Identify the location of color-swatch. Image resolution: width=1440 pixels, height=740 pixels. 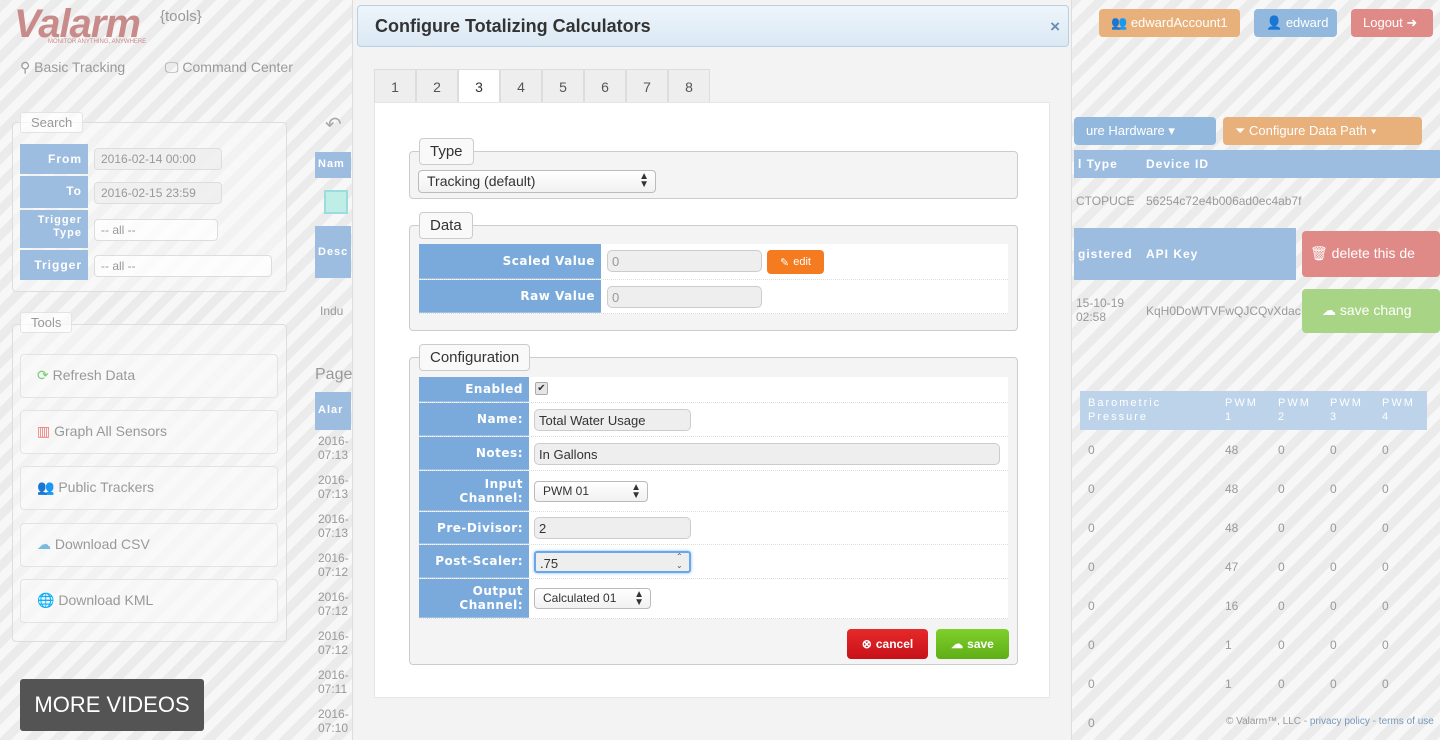
(336, 202).